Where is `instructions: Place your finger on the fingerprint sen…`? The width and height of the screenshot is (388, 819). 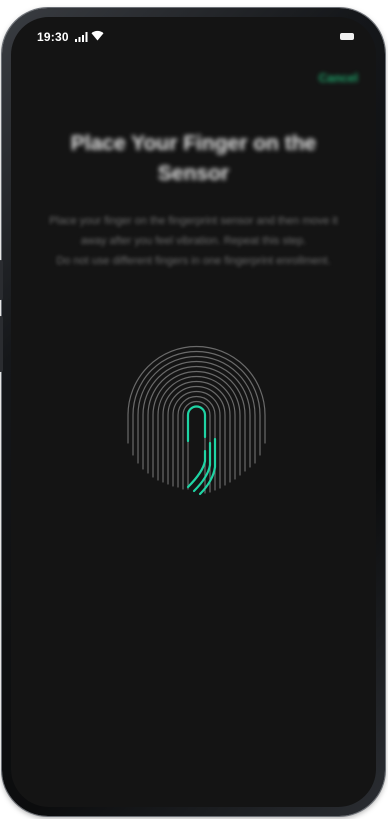 instructions: Place your finger on the fingerprint sen… is located at coordinates (193, 241).